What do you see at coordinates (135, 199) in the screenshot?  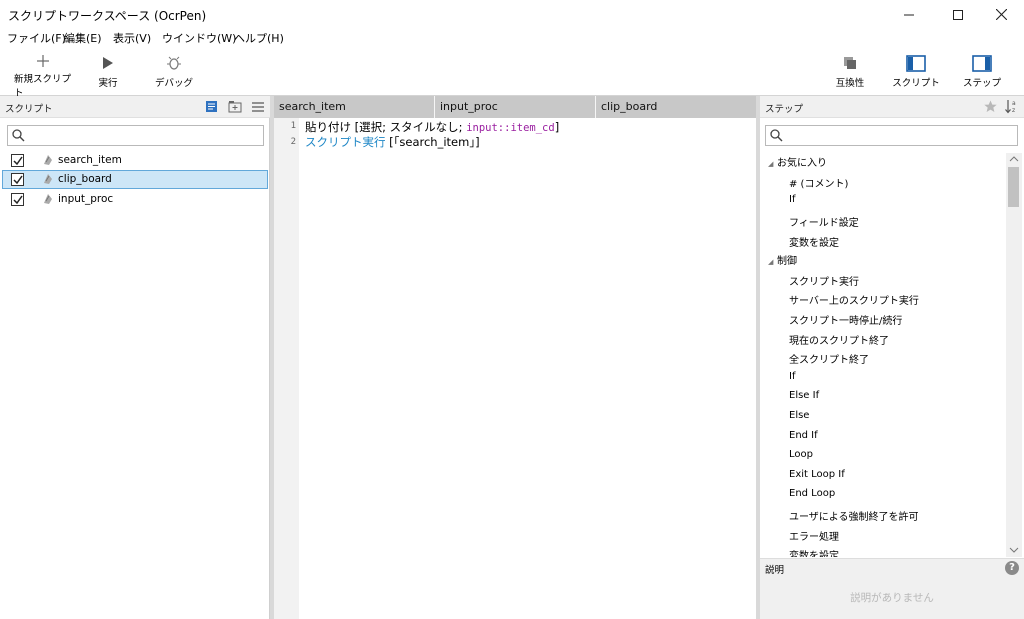 I see `script-item-input-proc: input_proc` at bounding box center [135, 199].